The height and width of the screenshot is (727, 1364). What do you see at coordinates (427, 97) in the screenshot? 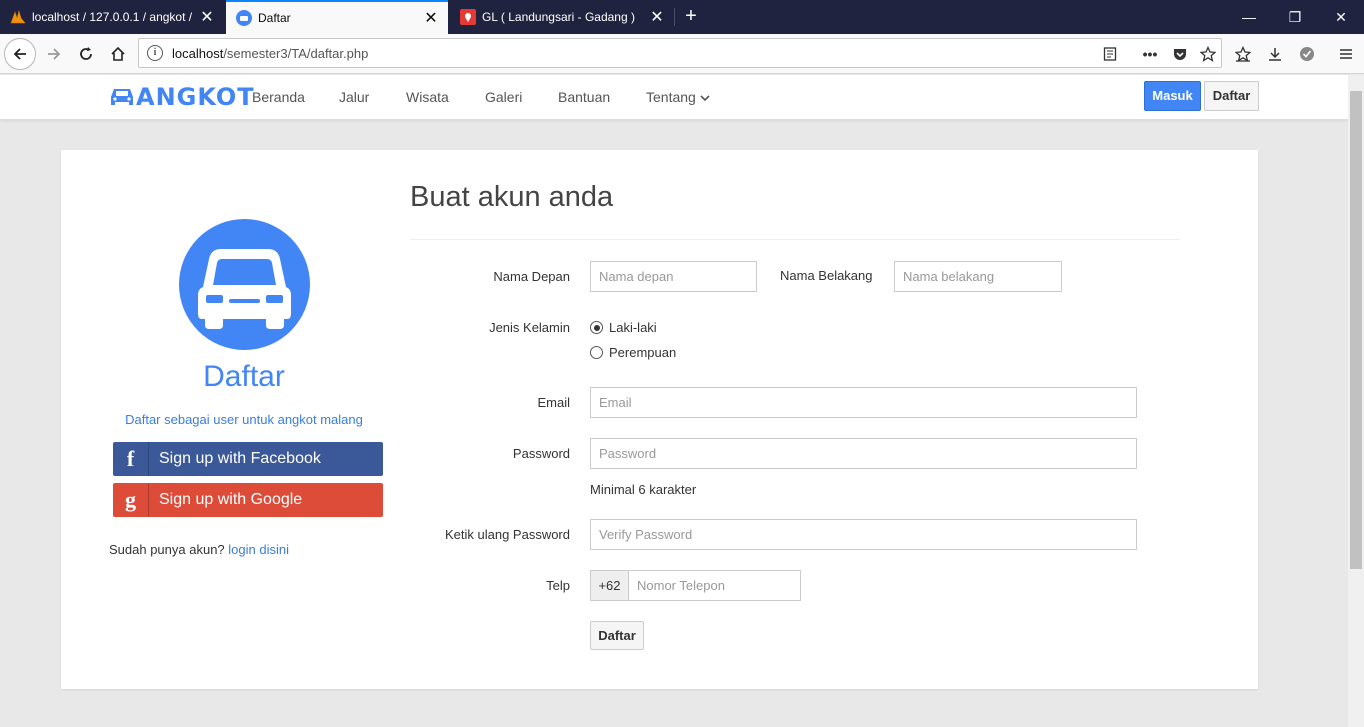
I see `nav-wisata: Wisata` at bounding box center [427, 97].